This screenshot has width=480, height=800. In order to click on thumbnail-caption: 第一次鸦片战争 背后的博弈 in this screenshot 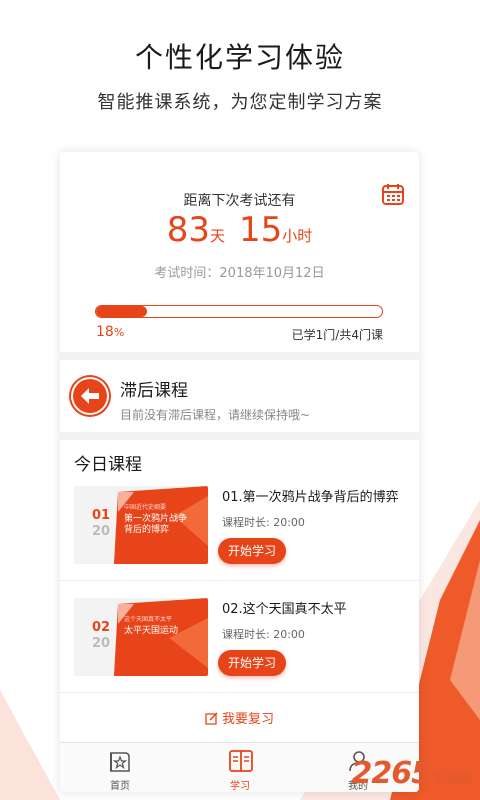, I will do `click(155, 525)`.